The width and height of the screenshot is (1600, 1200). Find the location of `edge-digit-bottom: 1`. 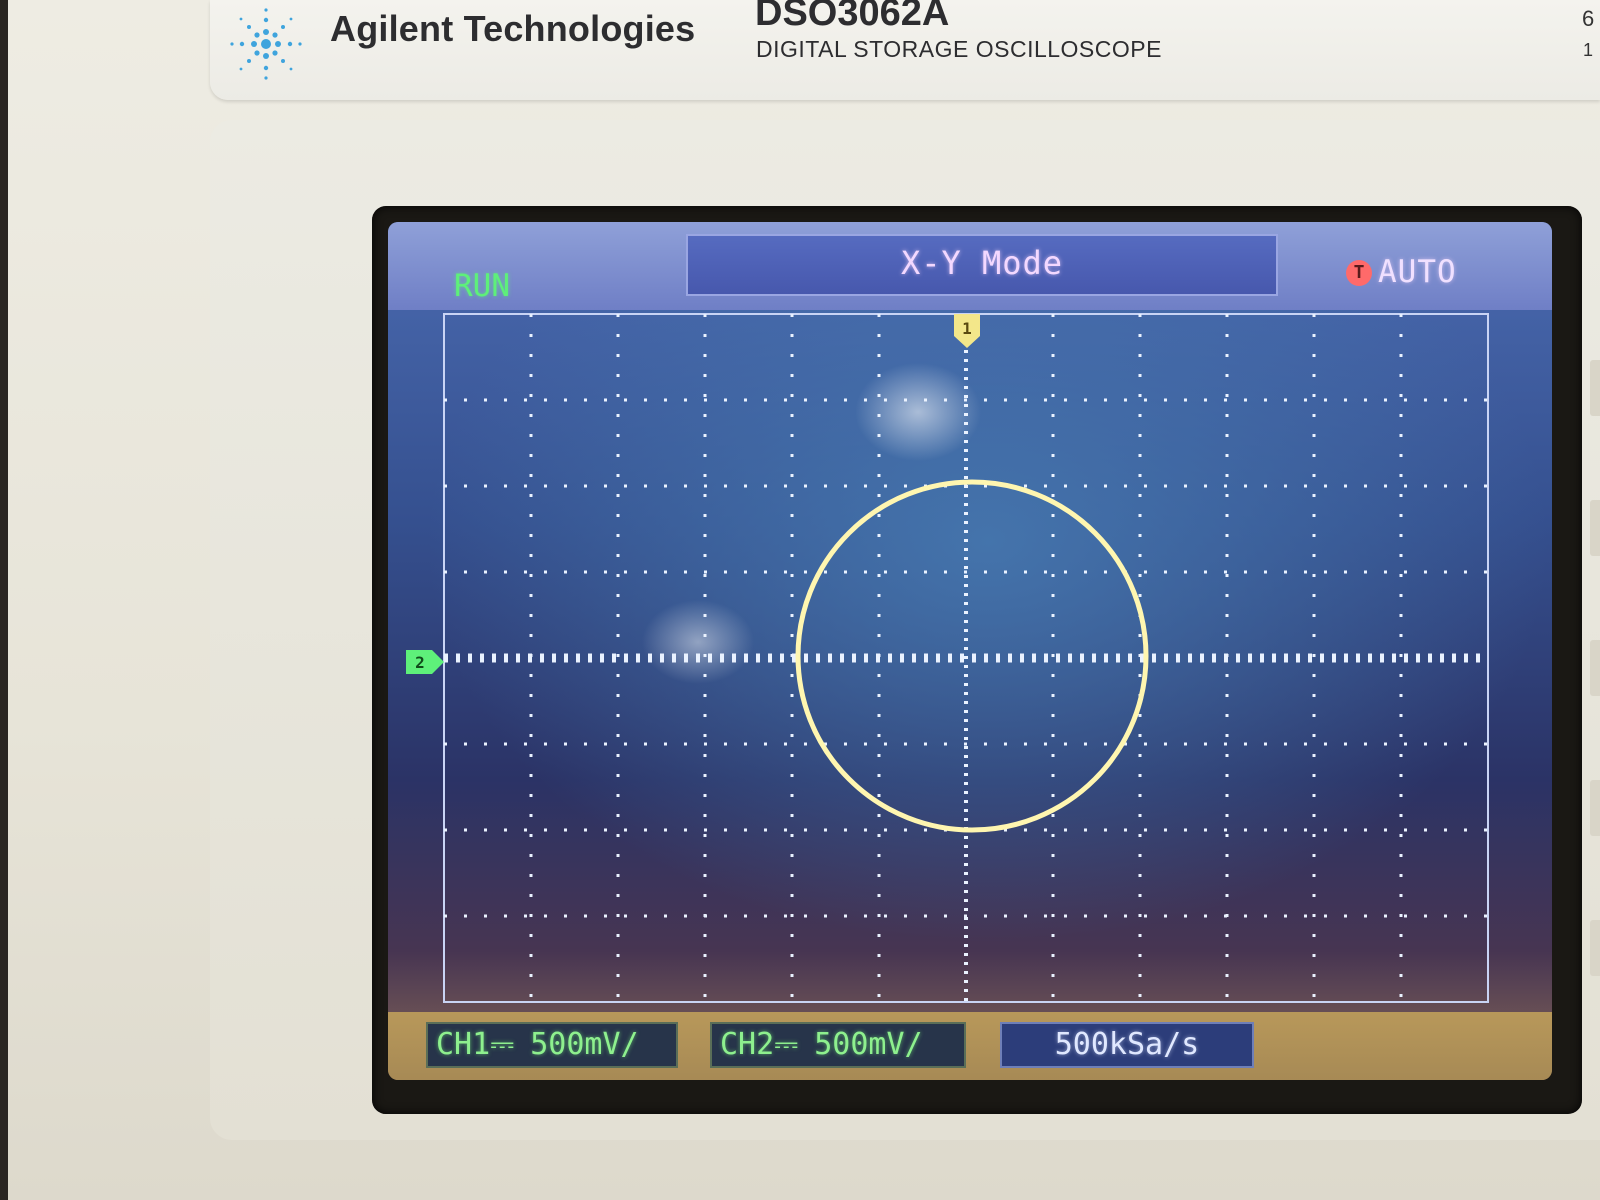

edge-digit-bottom: 1 is located at coordinates (1588, 50).